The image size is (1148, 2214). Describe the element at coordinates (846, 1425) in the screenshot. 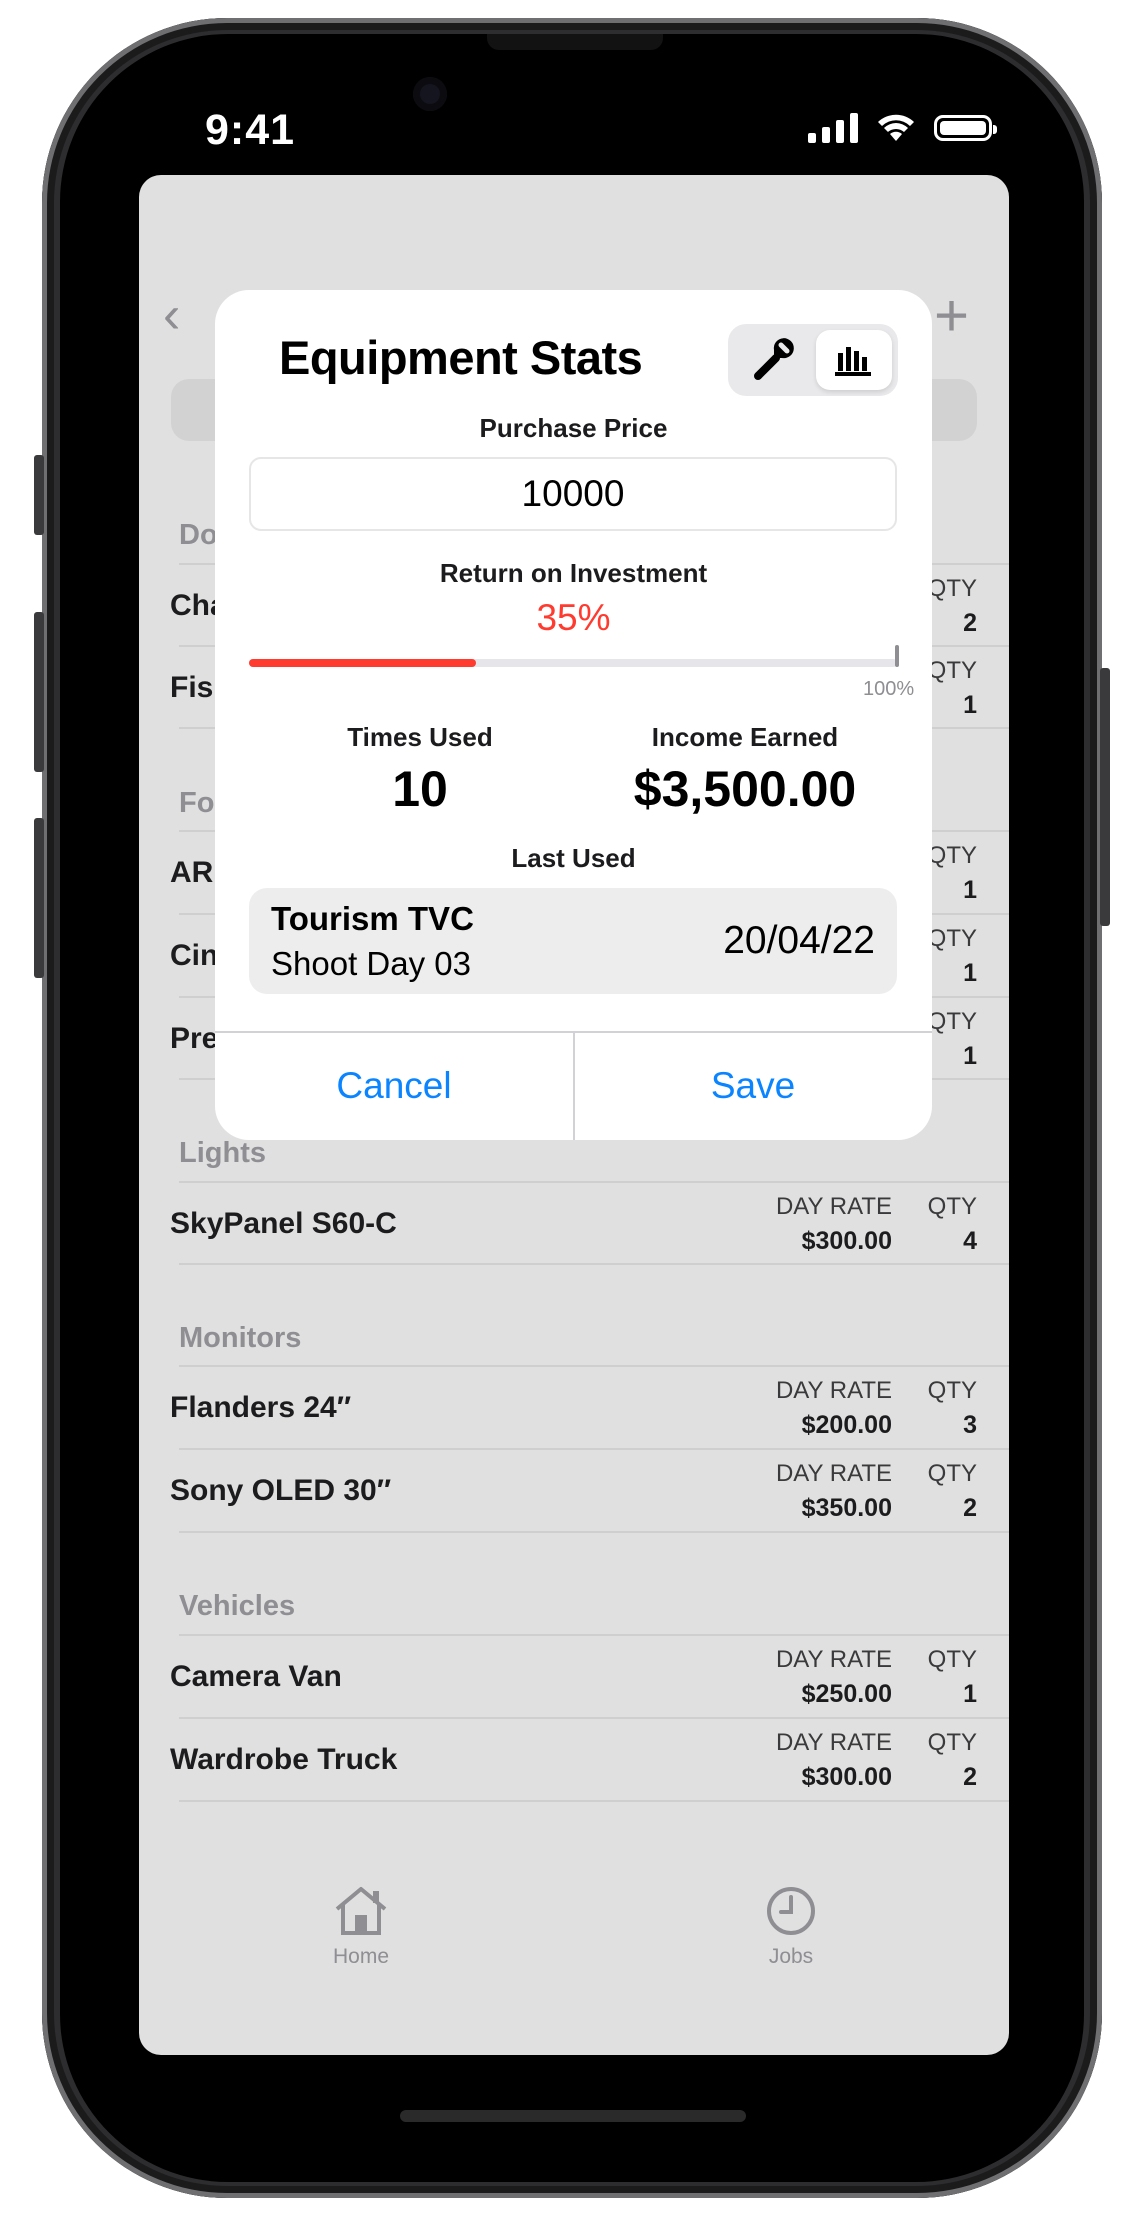

I see `day-rate-value: $200.00` at that location.